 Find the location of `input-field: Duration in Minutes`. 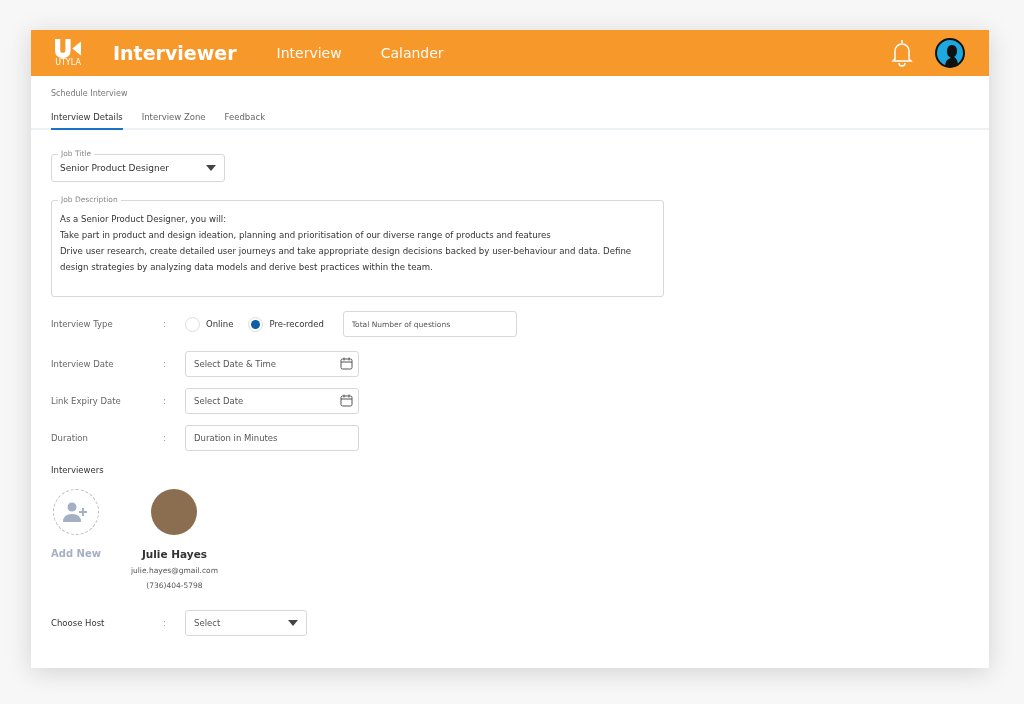

input-field: Duration in Minutes is located at coordinates (272, 438).